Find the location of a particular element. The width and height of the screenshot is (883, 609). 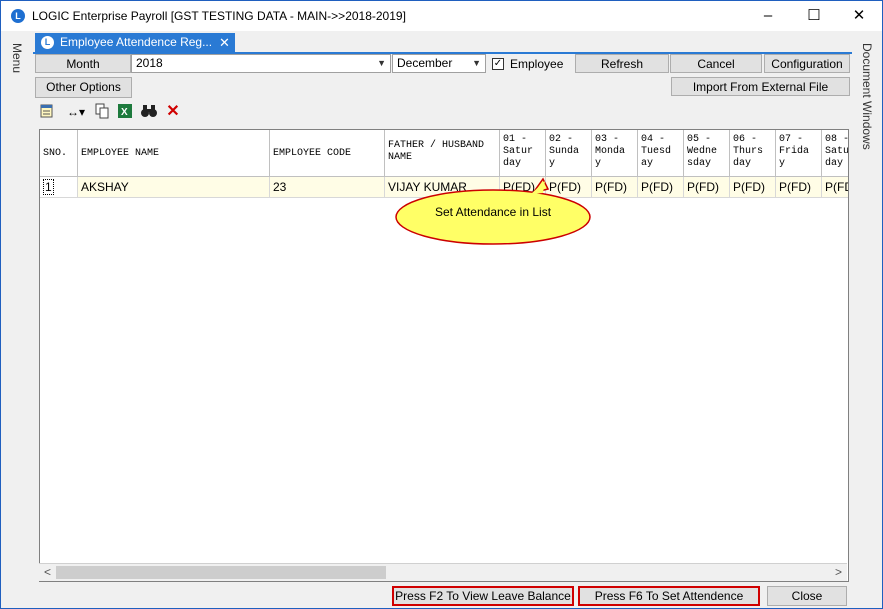

attendance-cell-day-03: P(FD) is located at coordinates (615, 187).